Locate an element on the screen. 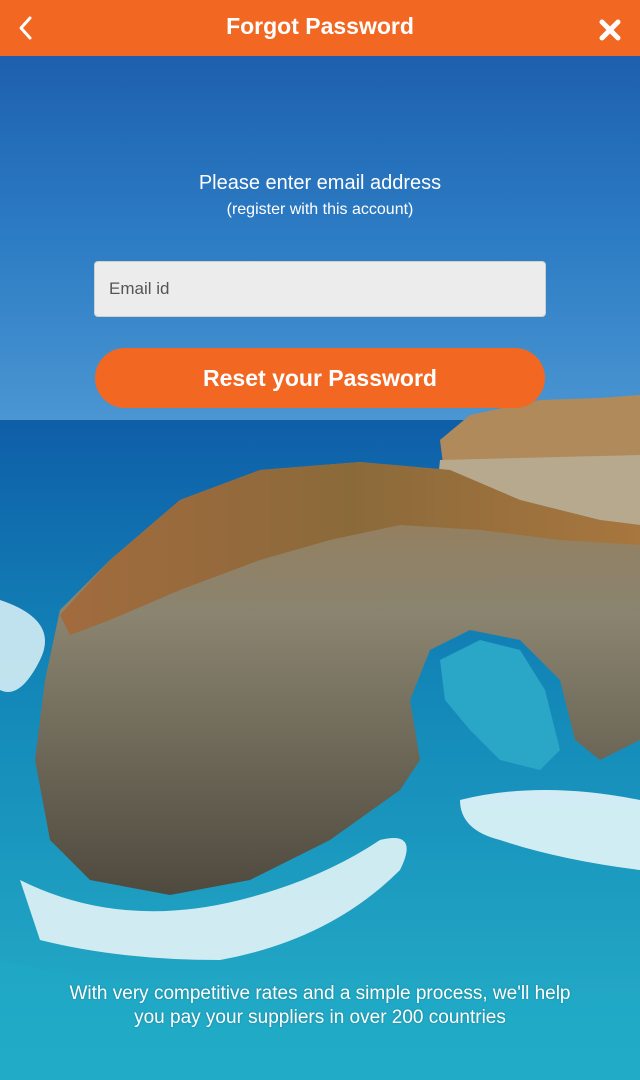  top-bar: Forgot Password is located at coordinates (320, 28).